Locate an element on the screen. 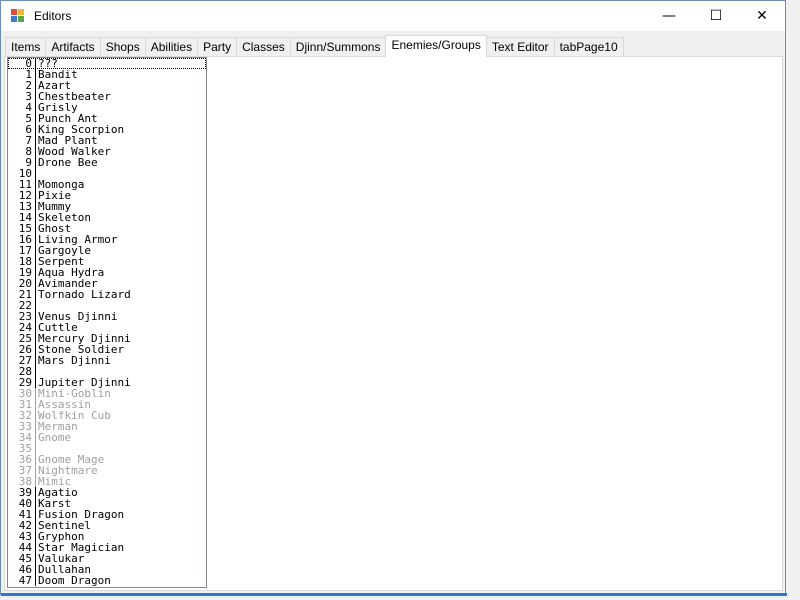 The image size is (800, 600). tab-party: Party is located at coordinates (217, 46).